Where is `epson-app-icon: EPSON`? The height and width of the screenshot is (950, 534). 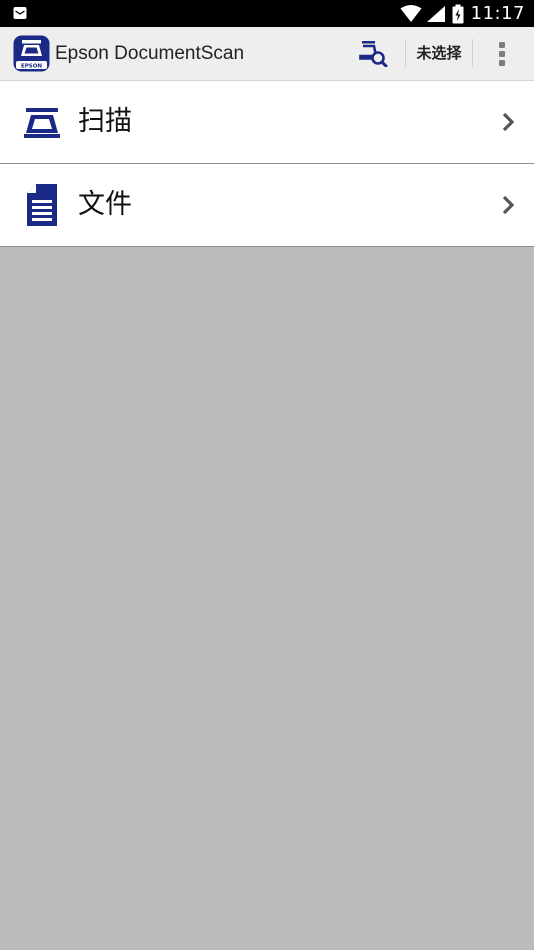 epson-app-icon: EPSON is located at coordinates (31, 53).